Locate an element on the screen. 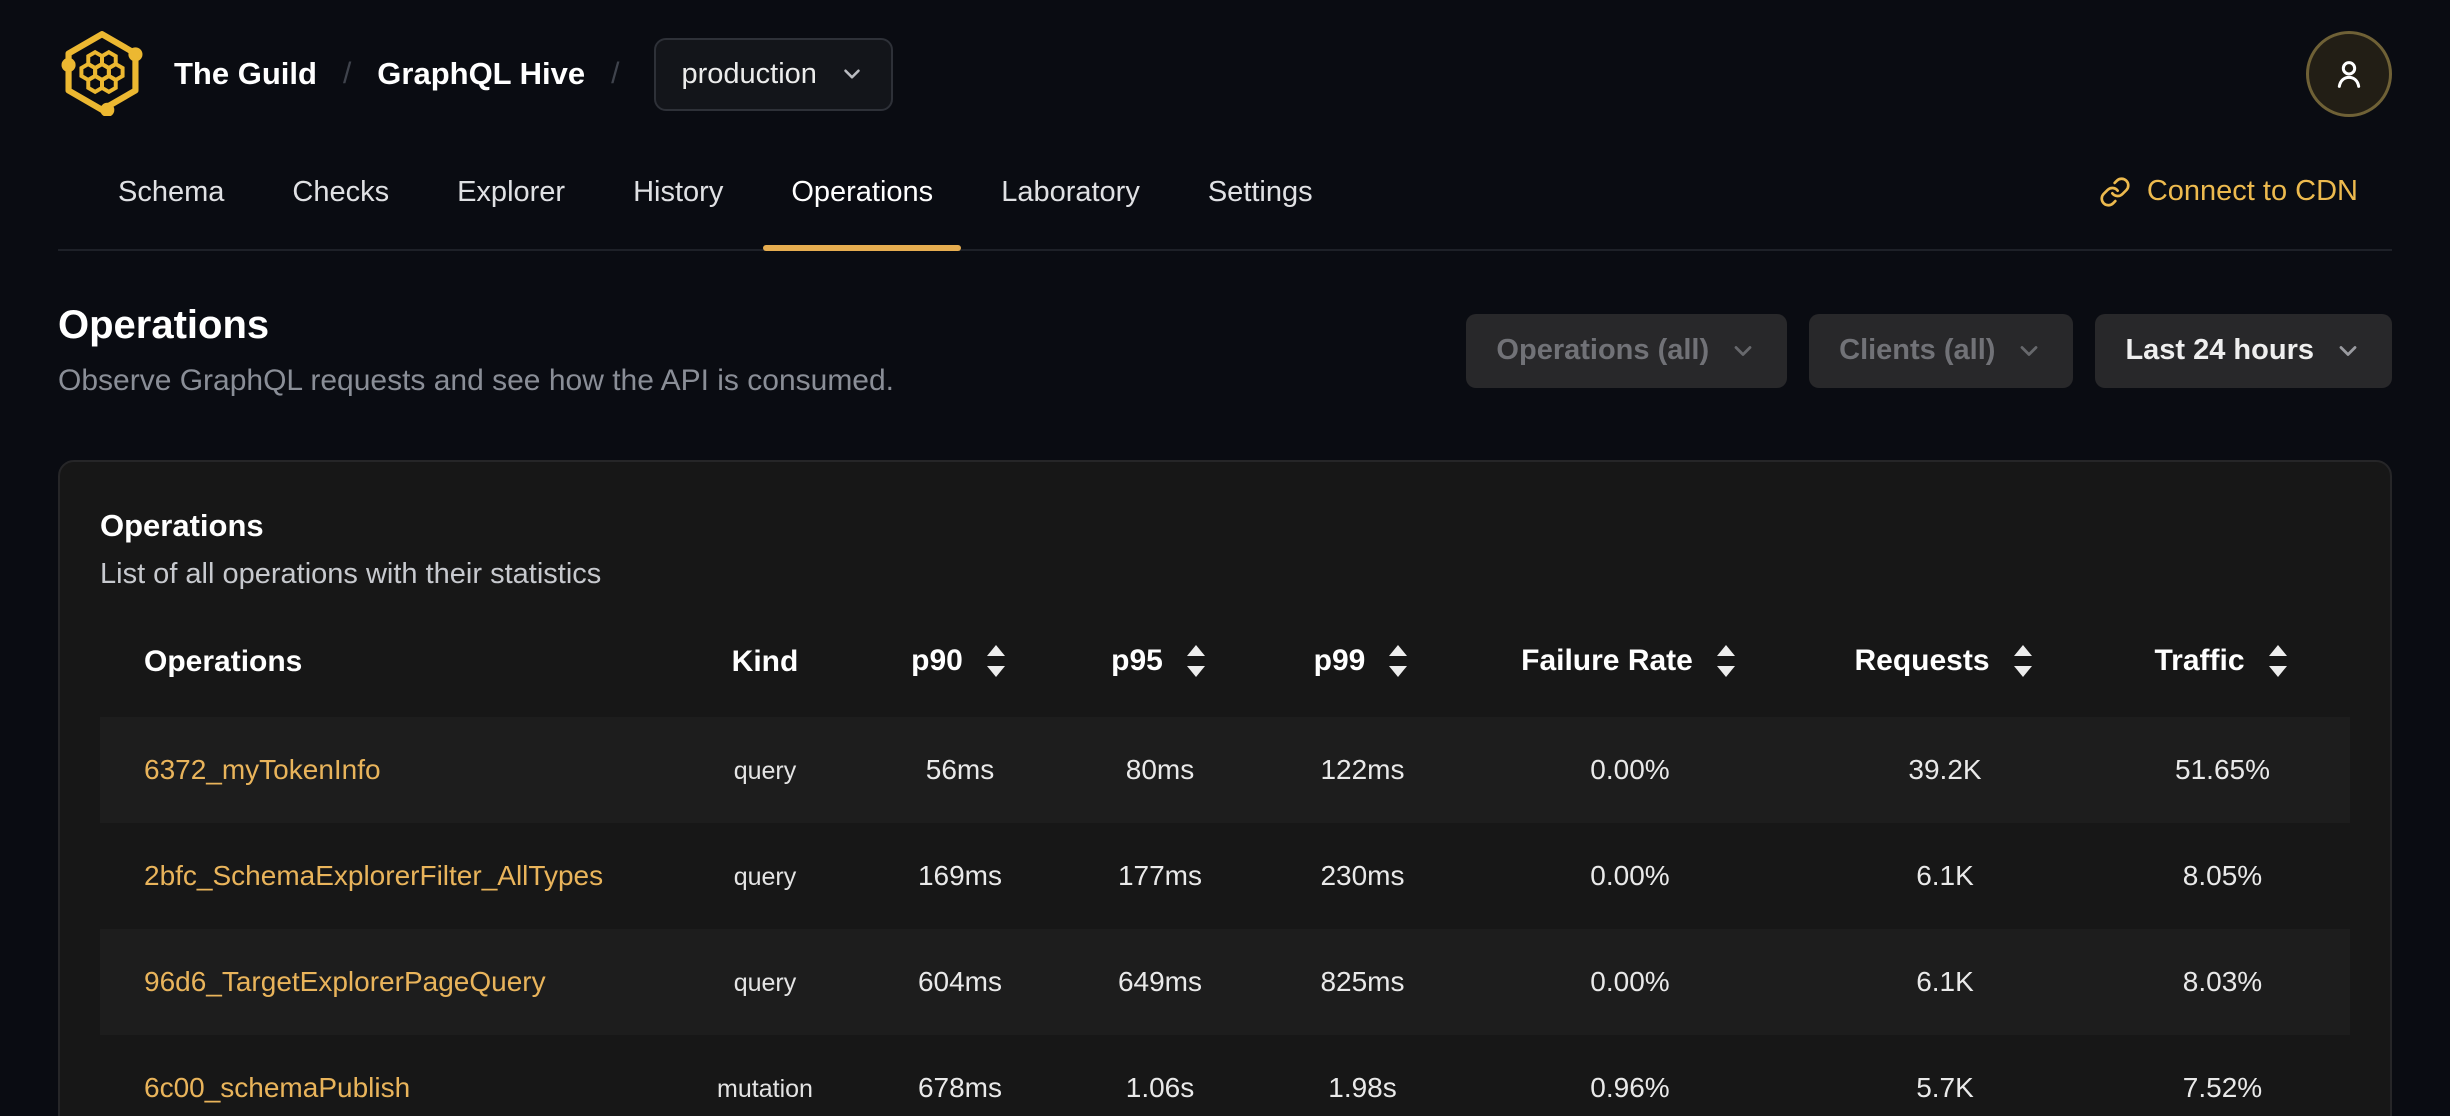 This screenshot has width=2450, height=1116. cell-value-kind: mutation is located at coordinates (765, 1089).